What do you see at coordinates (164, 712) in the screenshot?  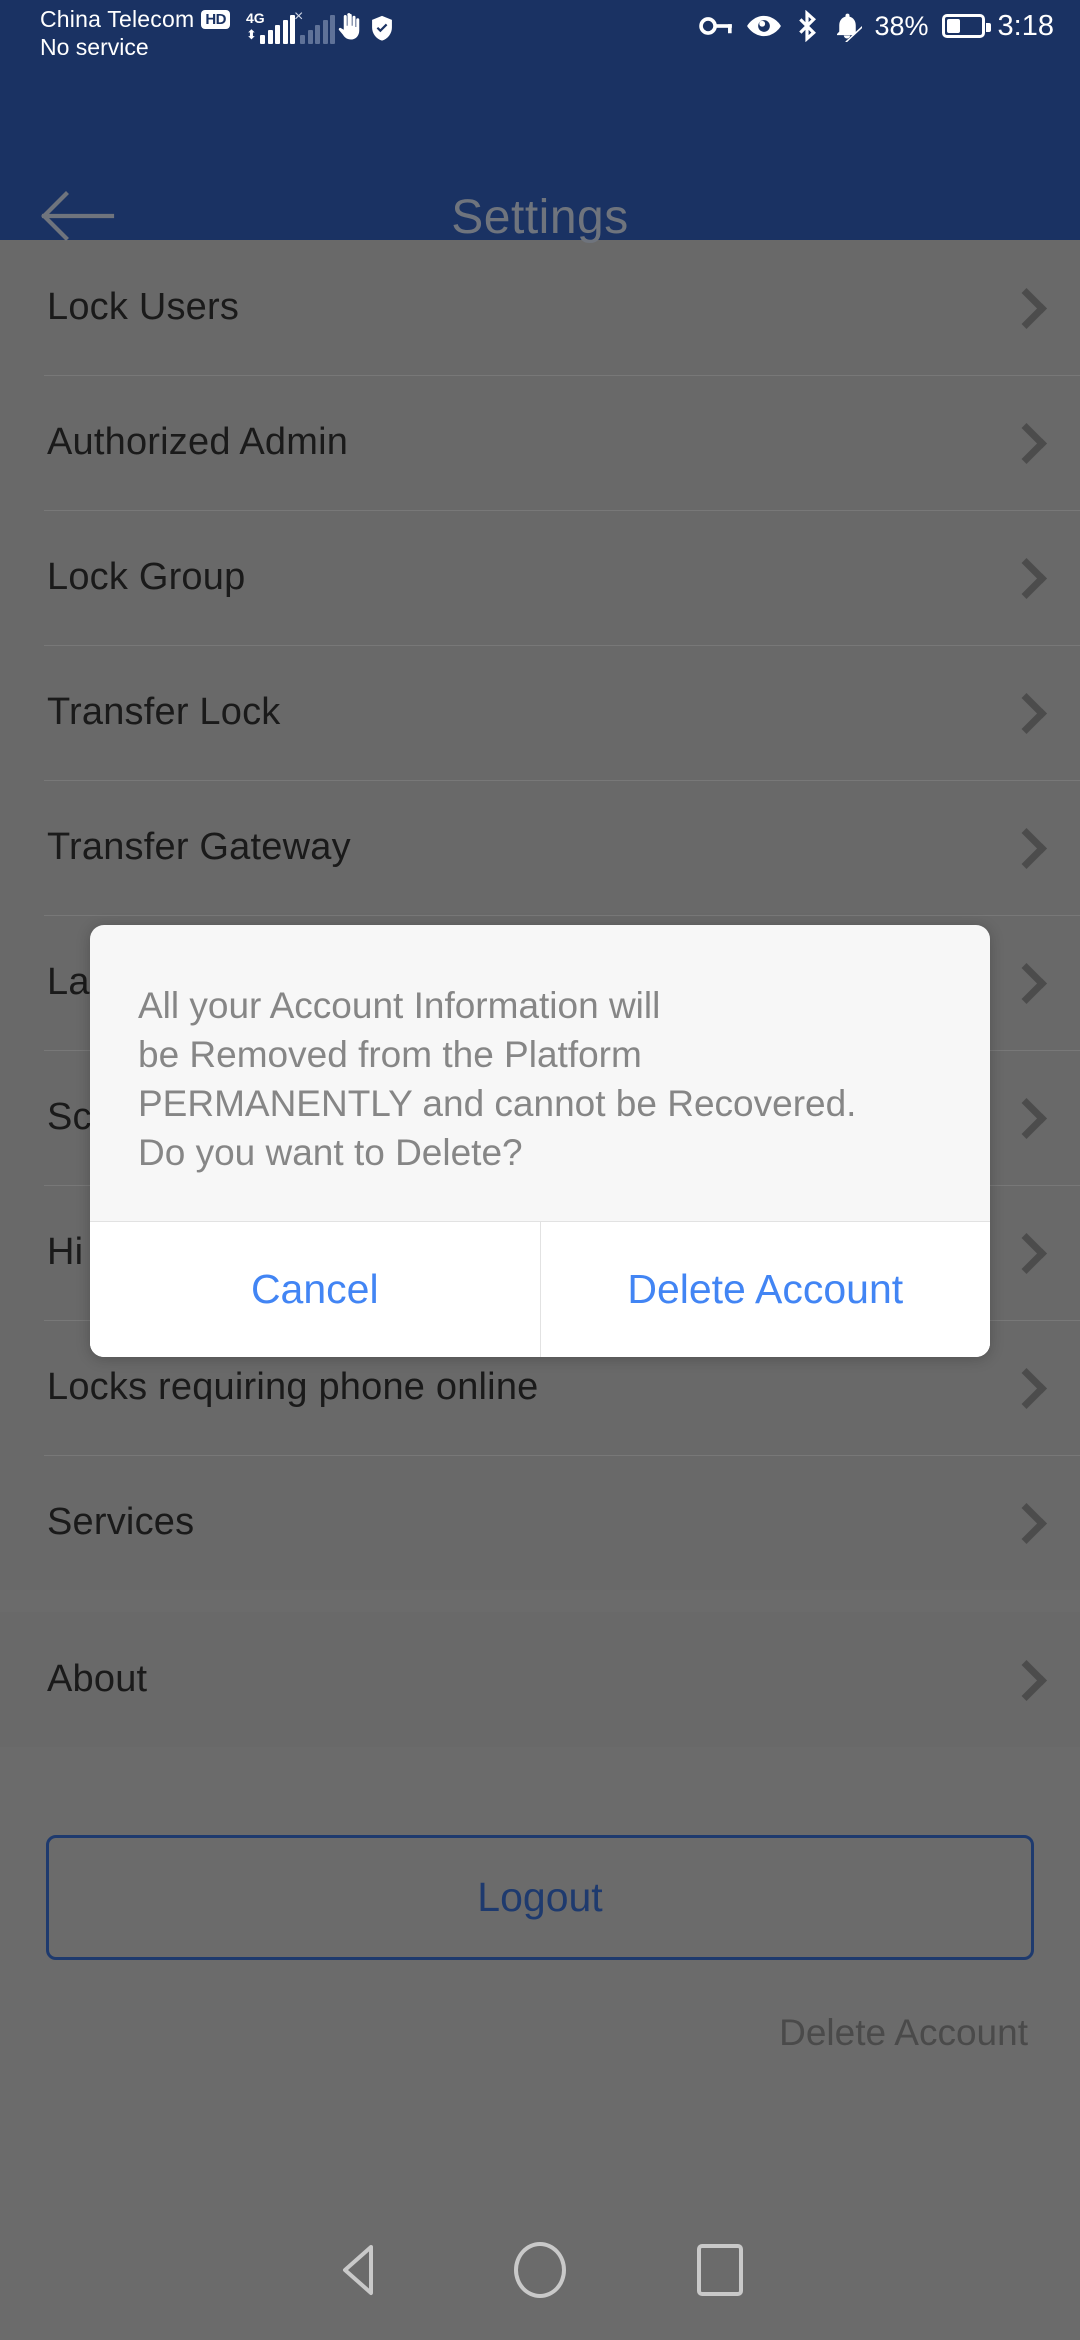 I see `list-item-label: Transfer Lock` at bounding box center [164, 712].